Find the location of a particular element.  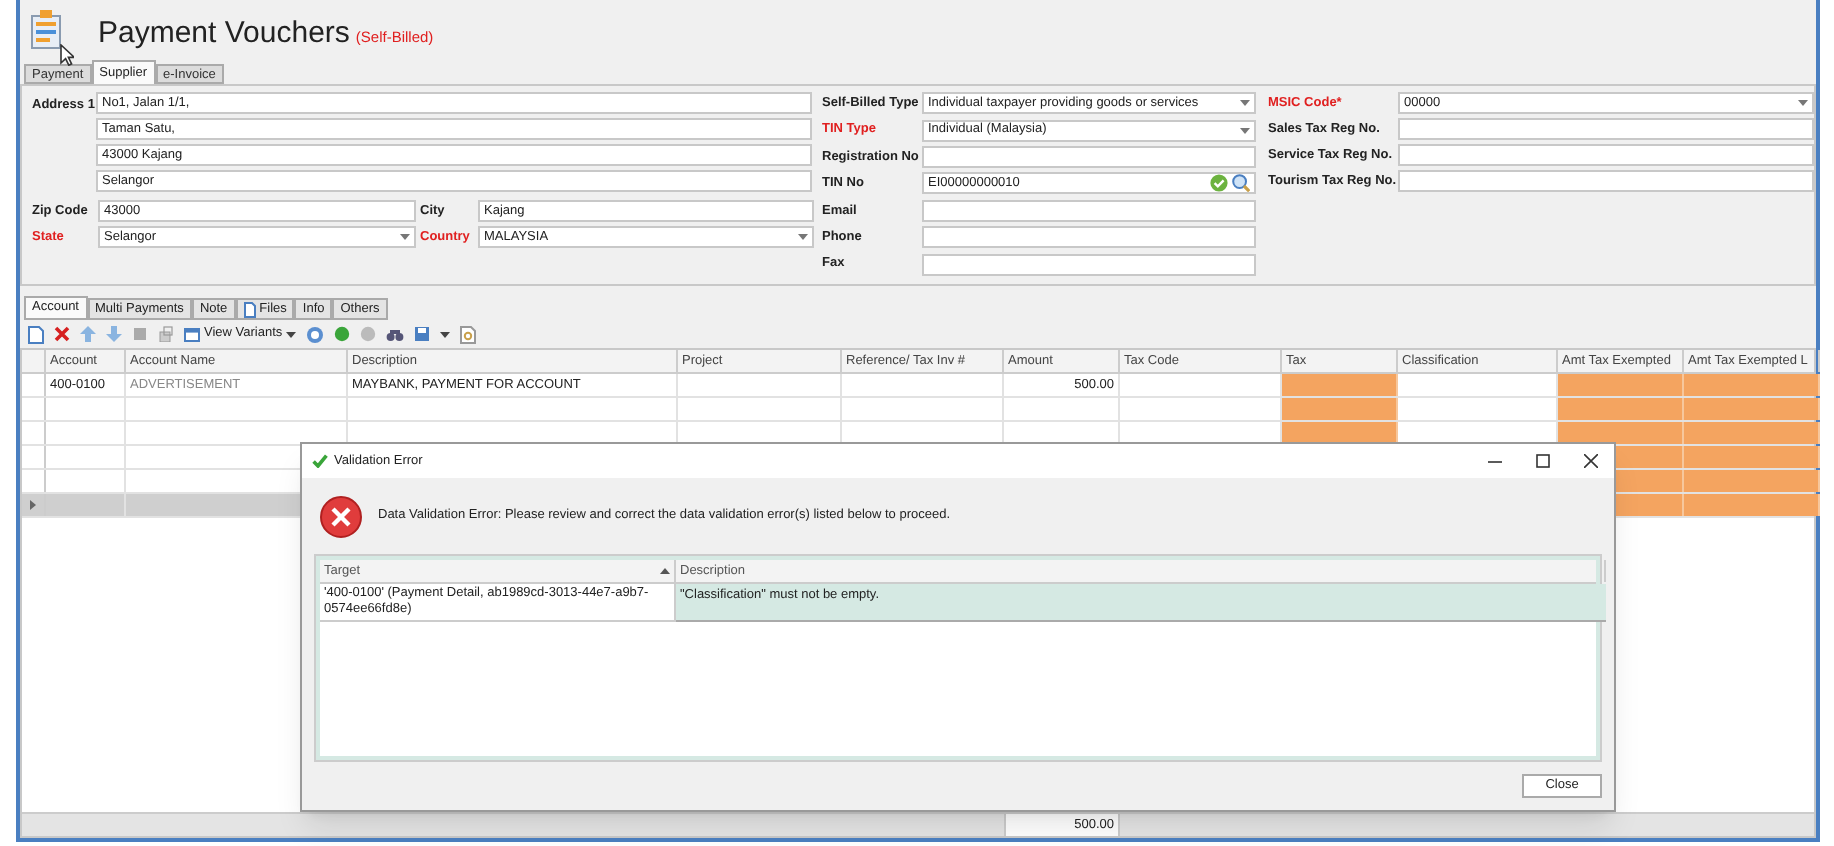

new-document-icon is located at coordinates (36, 334).